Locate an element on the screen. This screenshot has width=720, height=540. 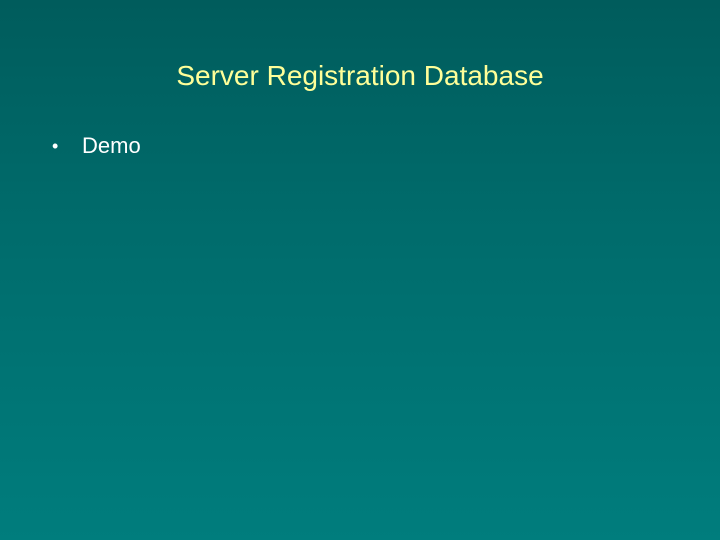
bullet-list: • Demo is located at coordinates (96, 146).